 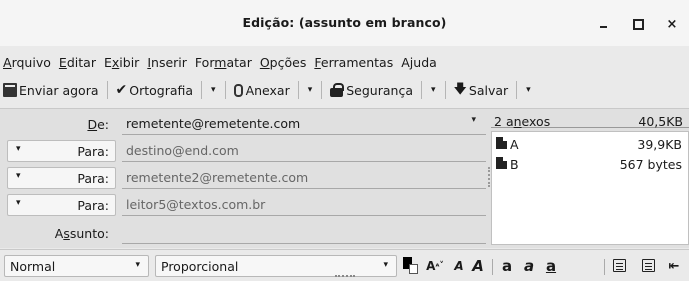 I want to click on font-size-icon: Aᴬ ˅, so click(x=435, y=266).